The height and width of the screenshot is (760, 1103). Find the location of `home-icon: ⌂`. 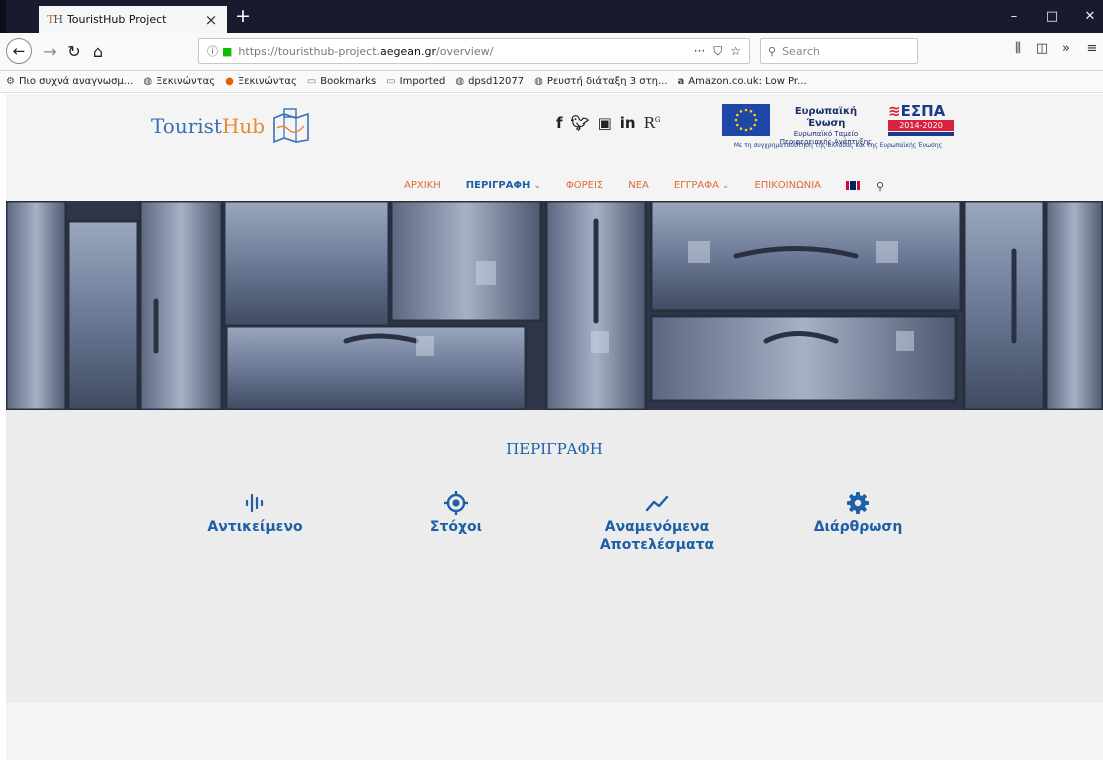

home-icon: ⌂ is located at coordinates (98, 51).